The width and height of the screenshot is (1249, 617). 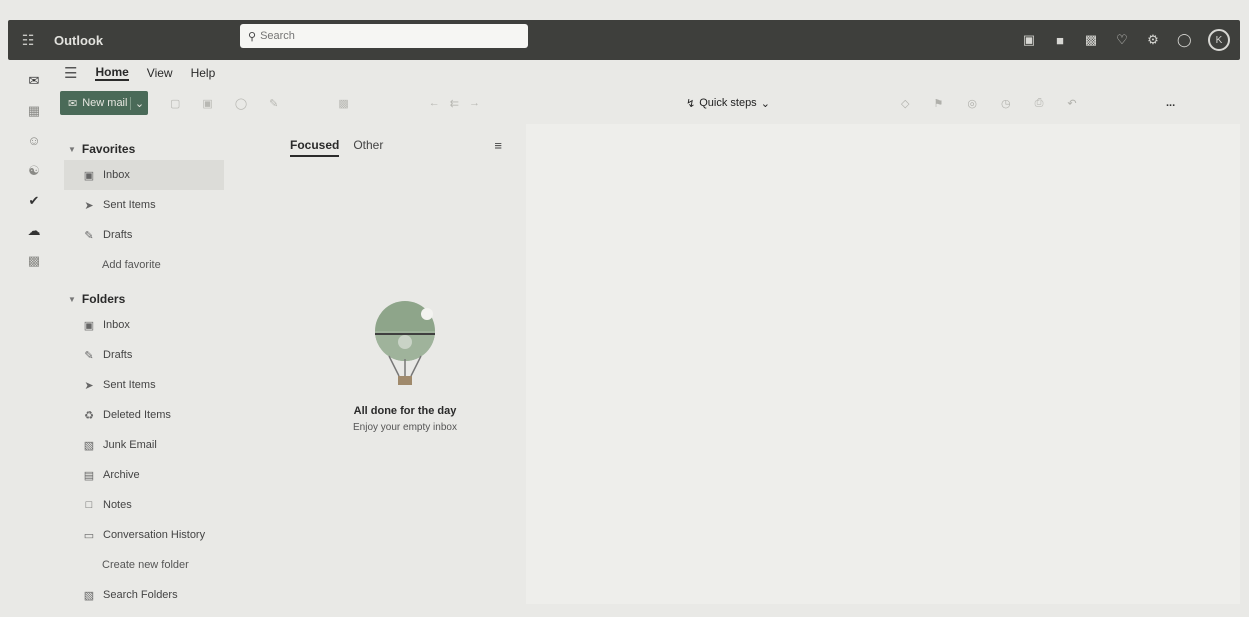 I want to click on inbox-tabs: Focused Other, so click(x=405, y=147).